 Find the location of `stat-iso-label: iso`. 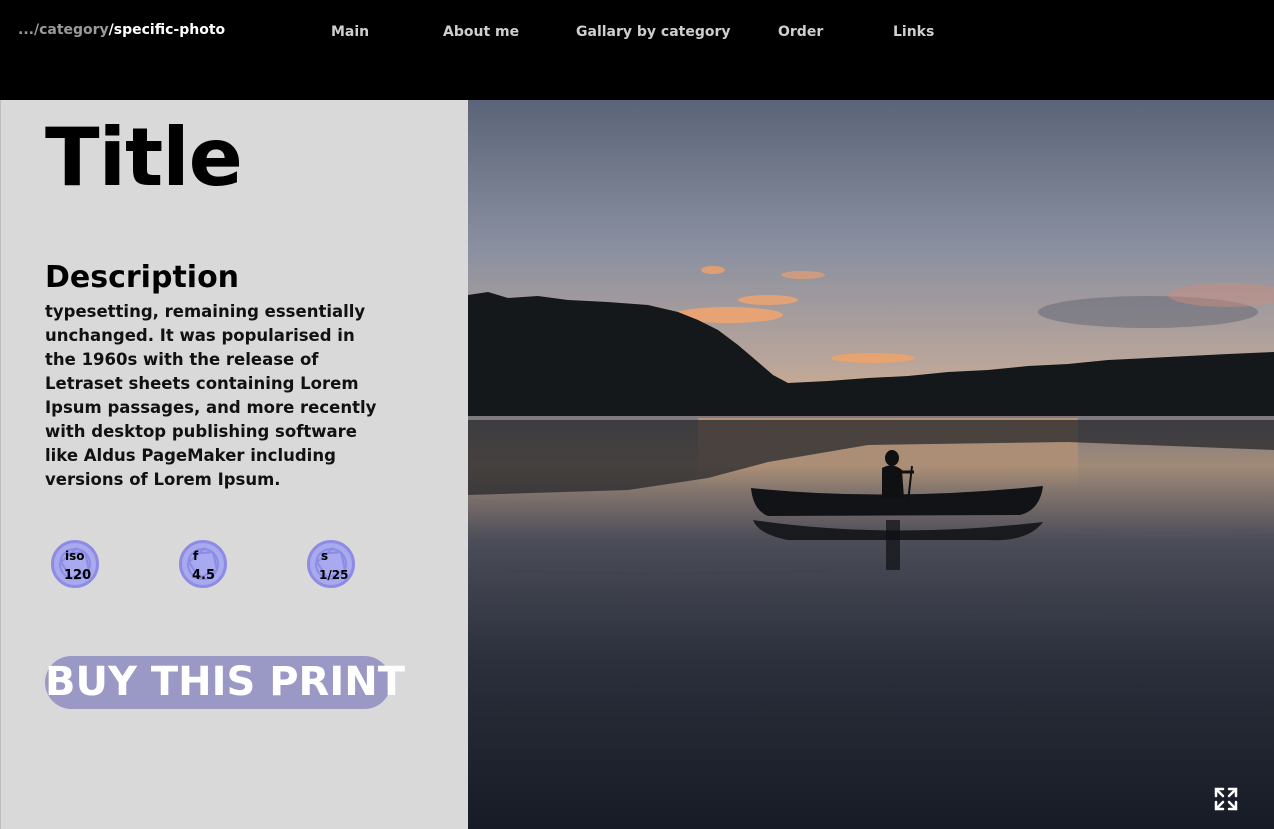

stat-iso-label: iso is located at coordinates (75, 556).